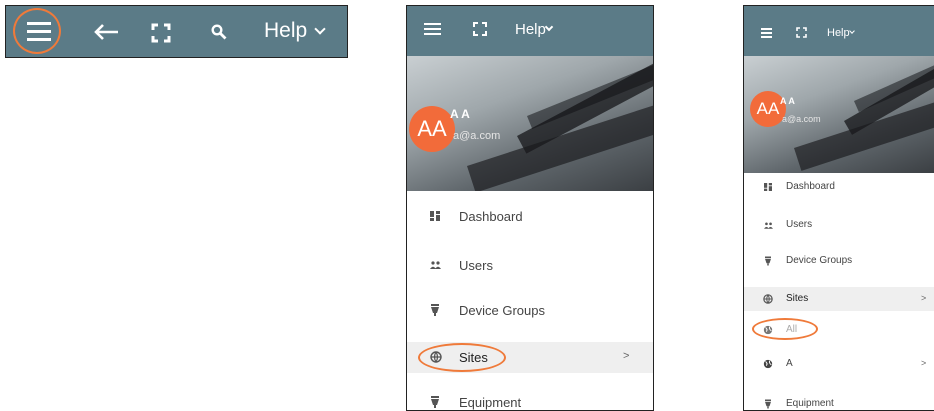  I want to click on avatar: AA, so click(432, 129).